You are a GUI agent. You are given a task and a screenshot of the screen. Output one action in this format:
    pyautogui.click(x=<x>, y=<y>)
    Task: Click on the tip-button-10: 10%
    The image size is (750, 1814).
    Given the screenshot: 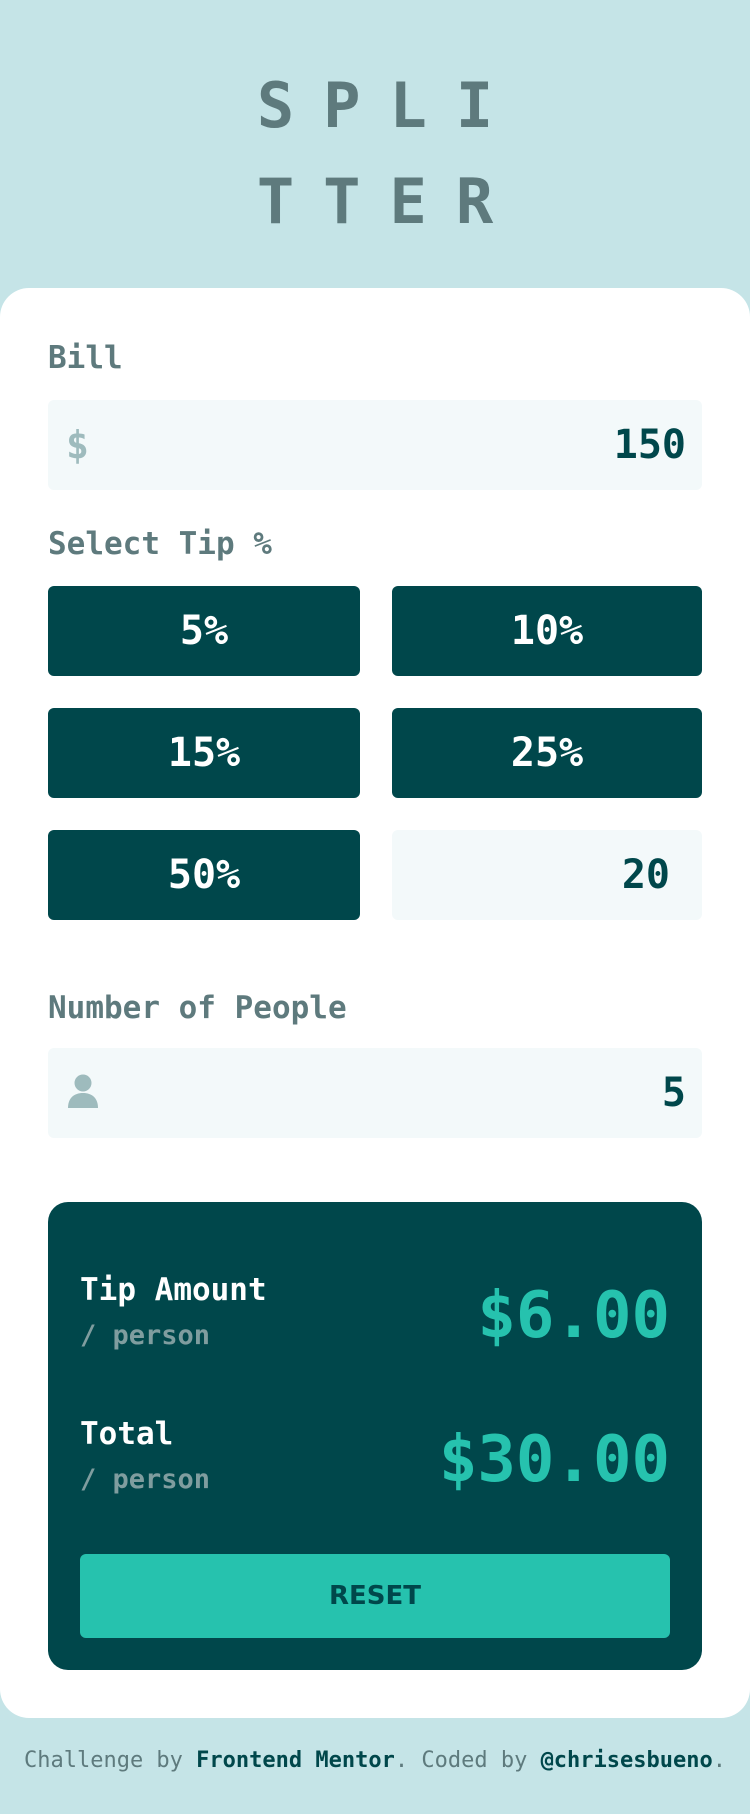 What is the action you would take?
    pyautogui.click(x=547, y=631)
    